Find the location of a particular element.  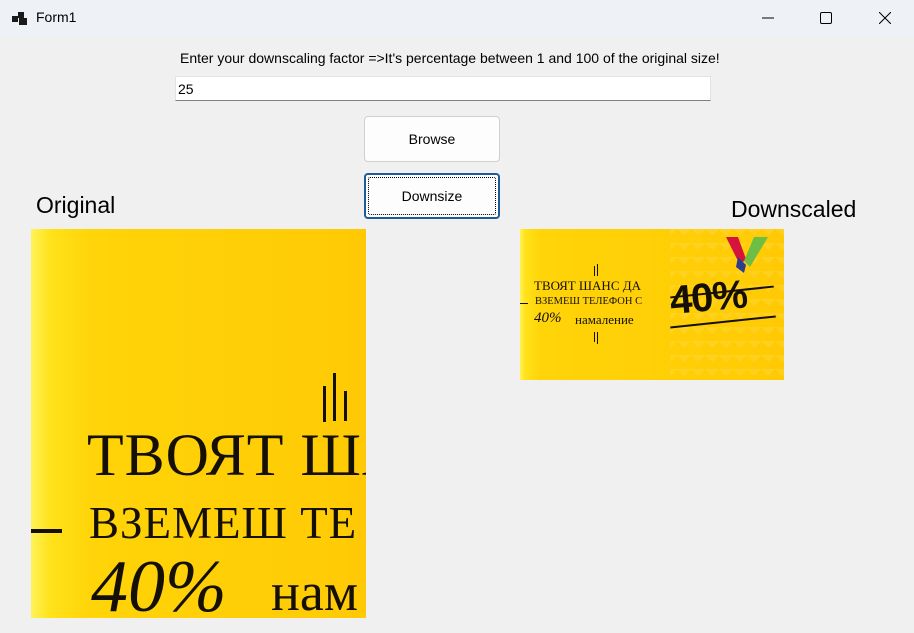

minimize-icon is located at coordinates (768, 18).